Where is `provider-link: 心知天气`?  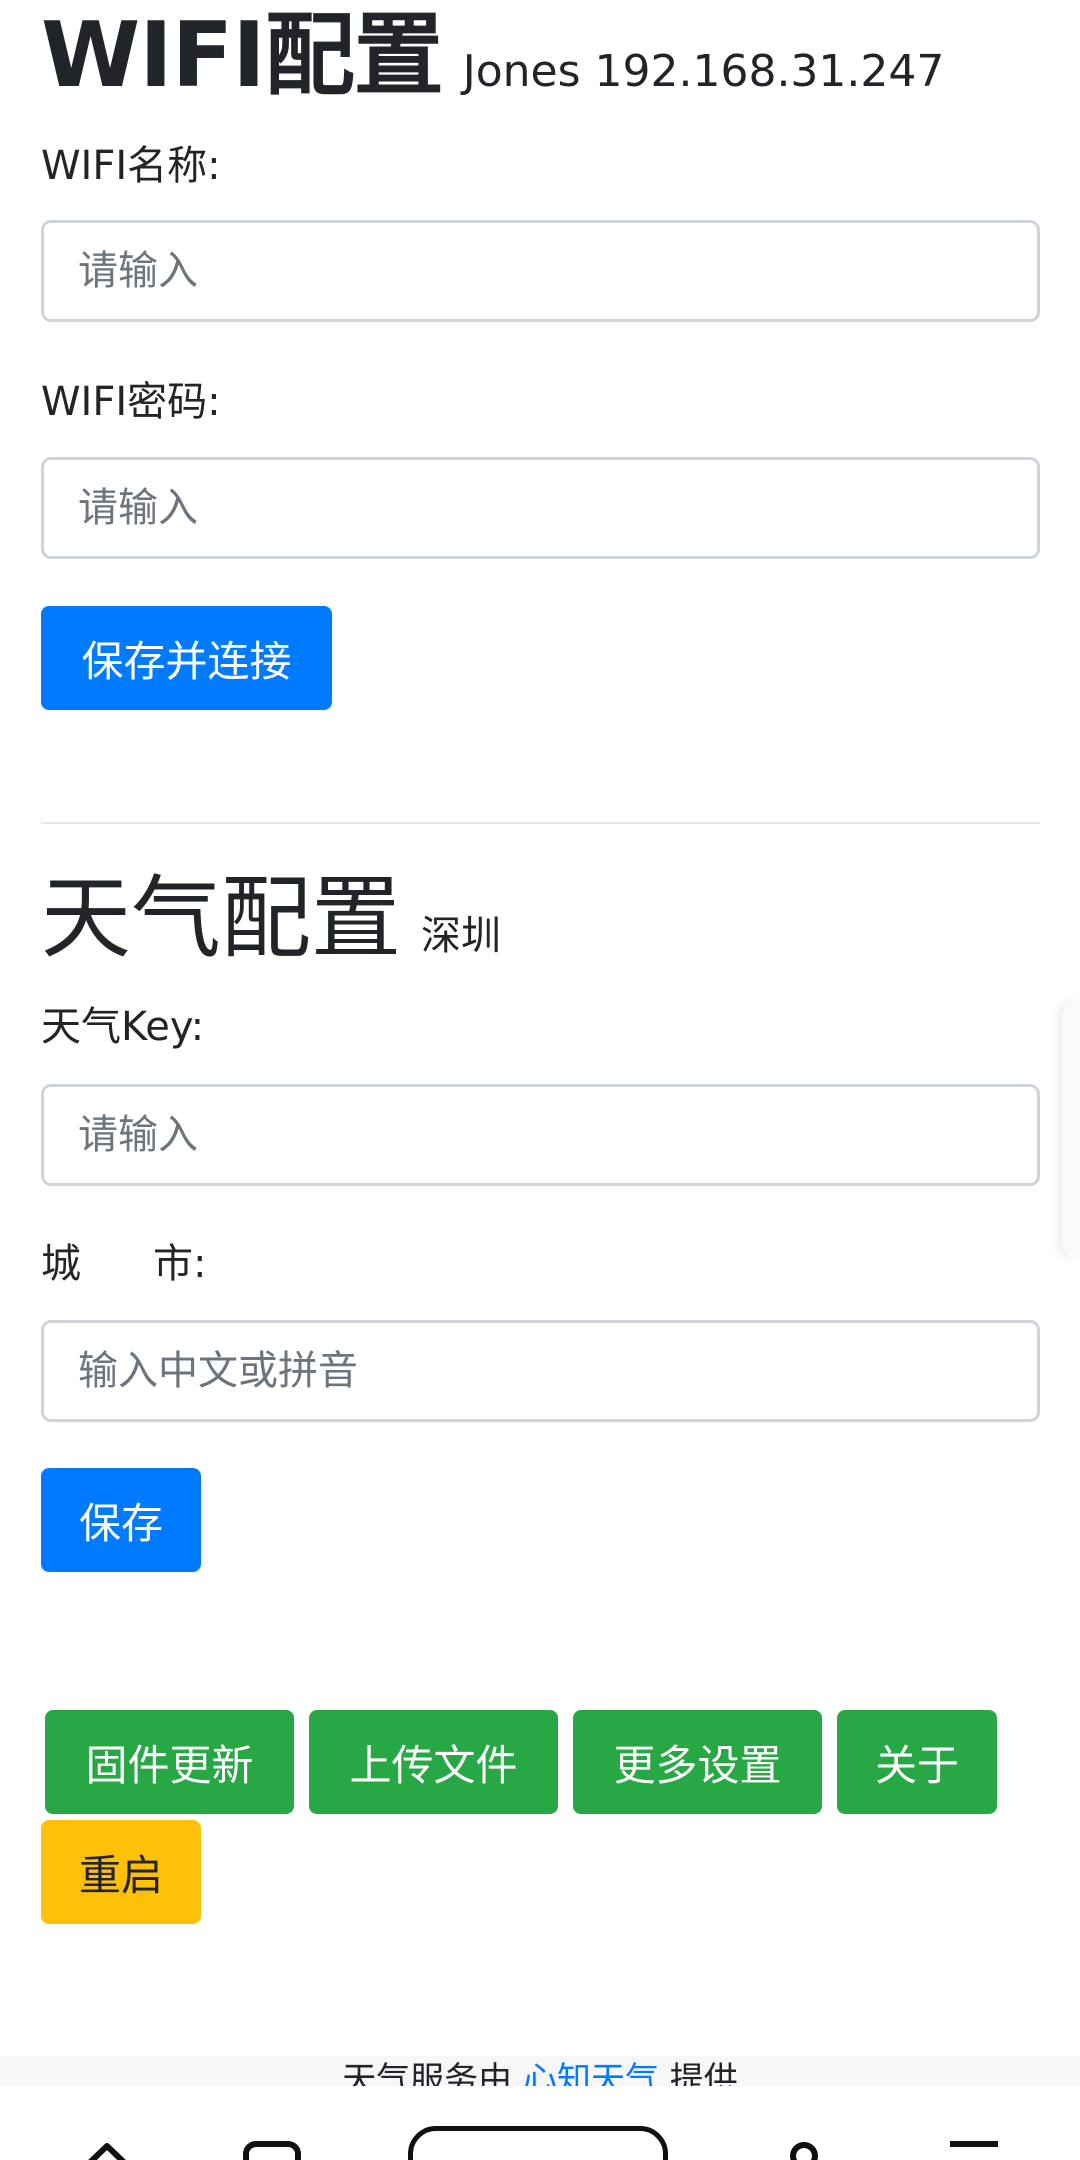
provider-link: 心知天气 is located at coordinates (591, 2073).